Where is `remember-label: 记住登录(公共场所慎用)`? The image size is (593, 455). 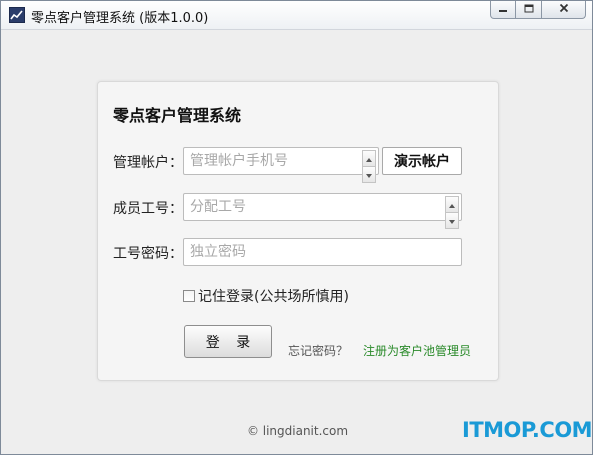
remember-label: 记住登录(公共场所慎用) is located at coordinates (273, 297).